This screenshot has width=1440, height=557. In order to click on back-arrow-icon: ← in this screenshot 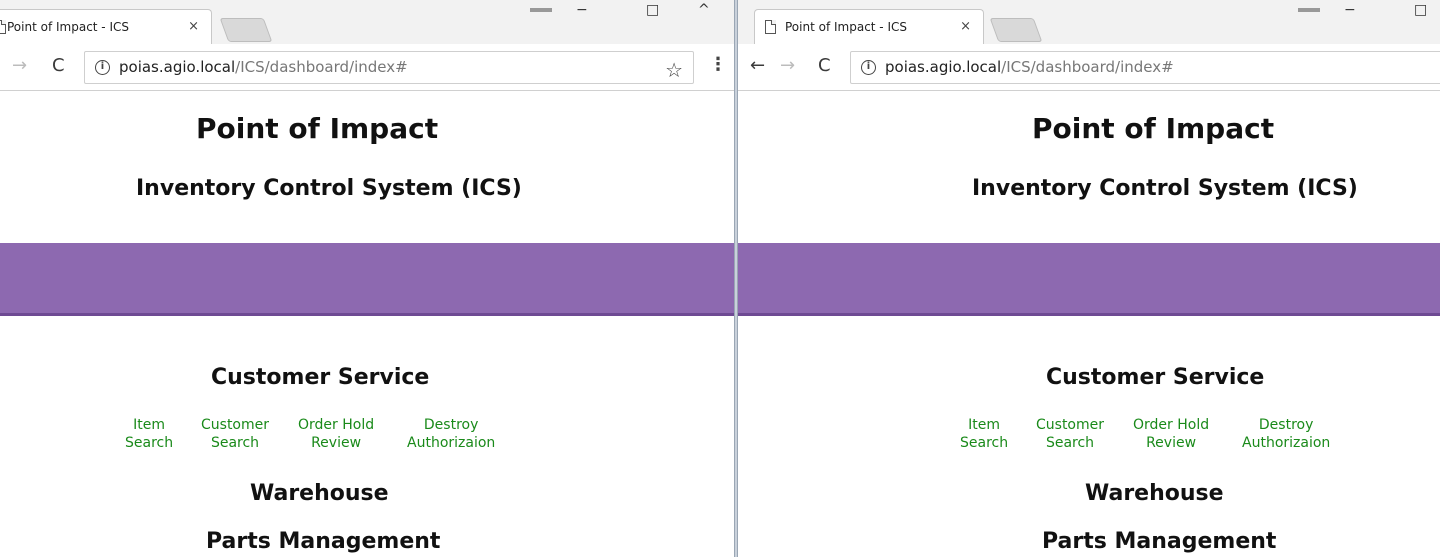, I will do `click(757, 66)`.